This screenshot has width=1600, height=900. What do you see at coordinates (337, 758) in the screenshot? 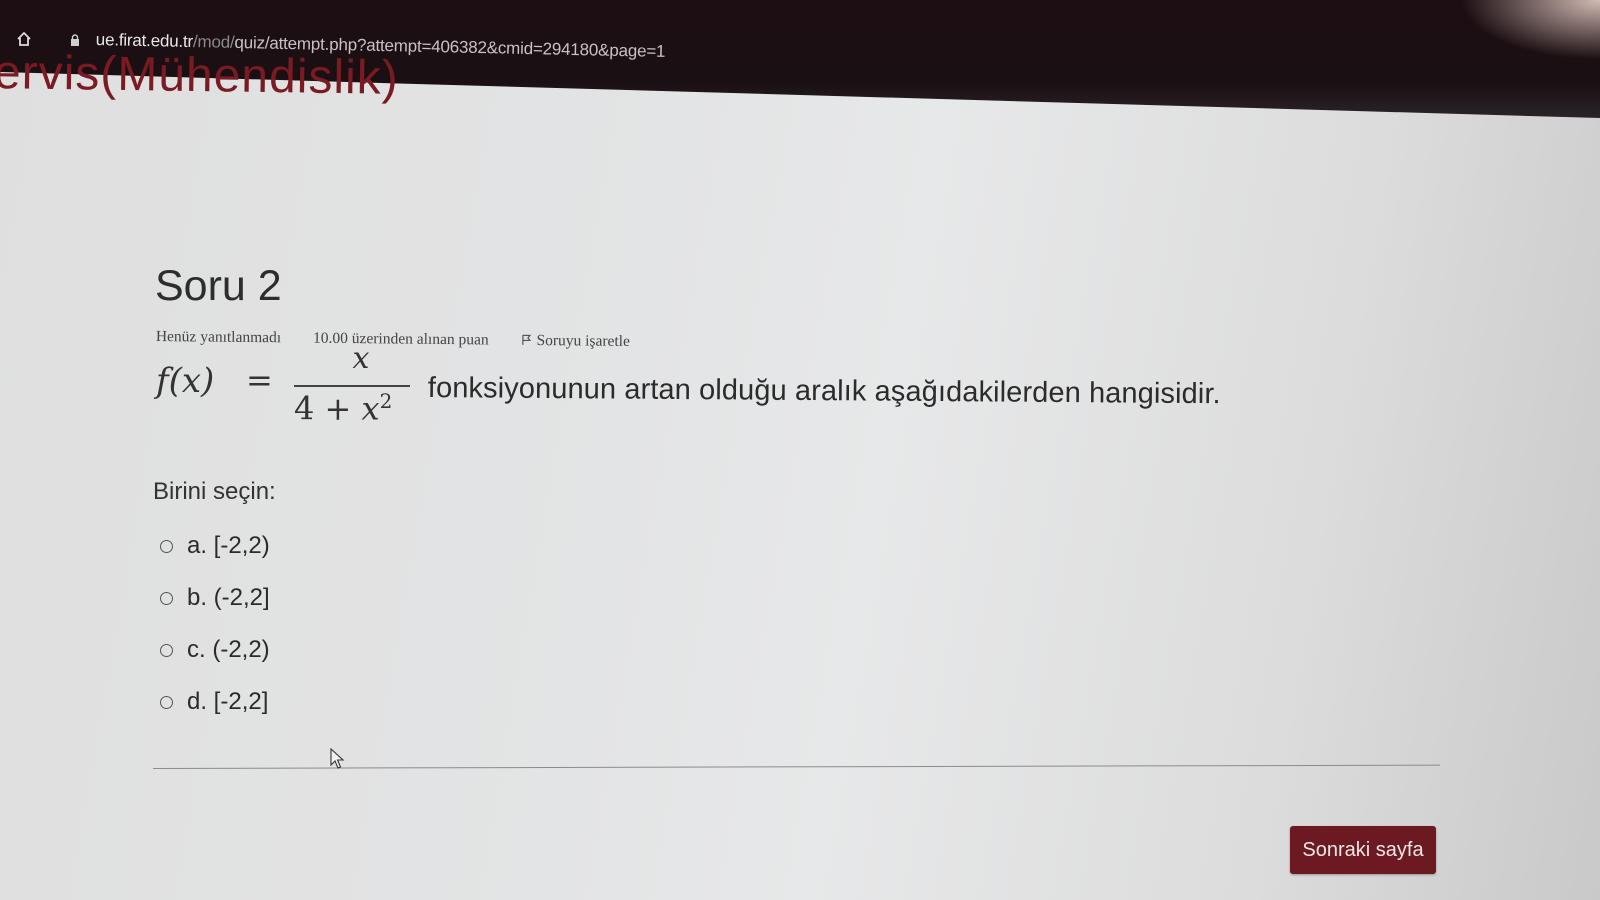
I see `cursor-icon` at bounding box center [337, 758].